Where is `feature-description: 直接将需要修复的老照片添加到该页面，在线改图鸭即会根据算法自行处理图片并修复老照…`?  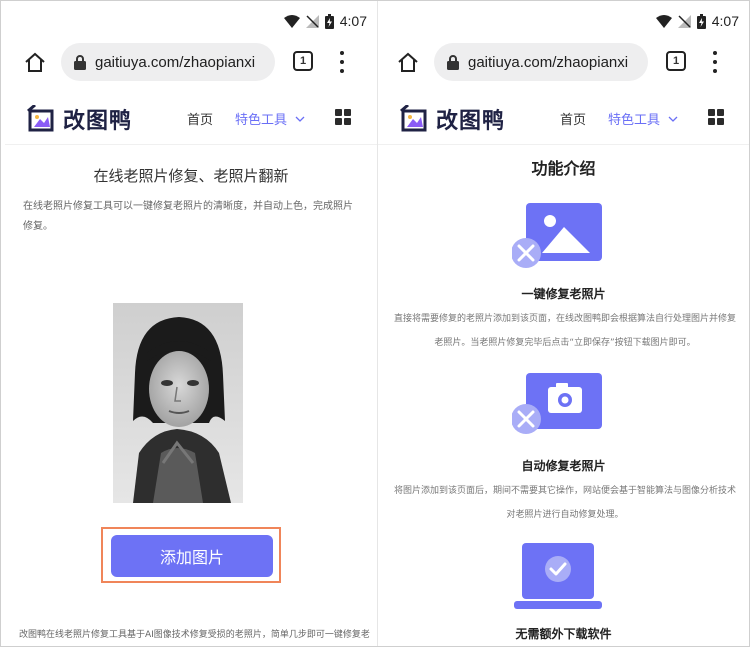 feature-description: 直接将需要修复的老照片添加到该页面，在线改图鸭即会根据算法自行处理图片并修复老照… is located at coordinates (564, 331).